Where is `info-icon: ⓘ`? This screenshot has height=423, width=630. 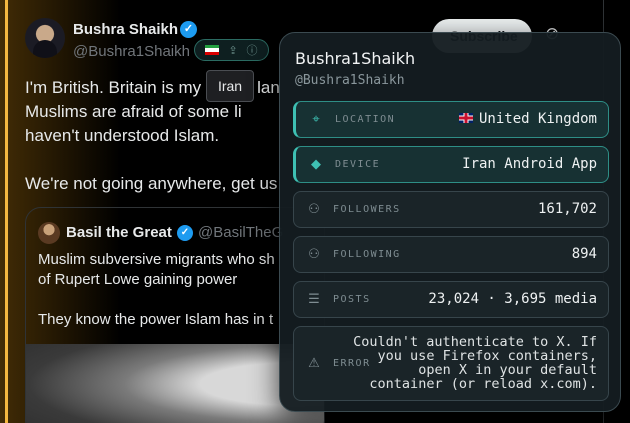 info-icon: ⓘ is located at coordinates (252, 50).